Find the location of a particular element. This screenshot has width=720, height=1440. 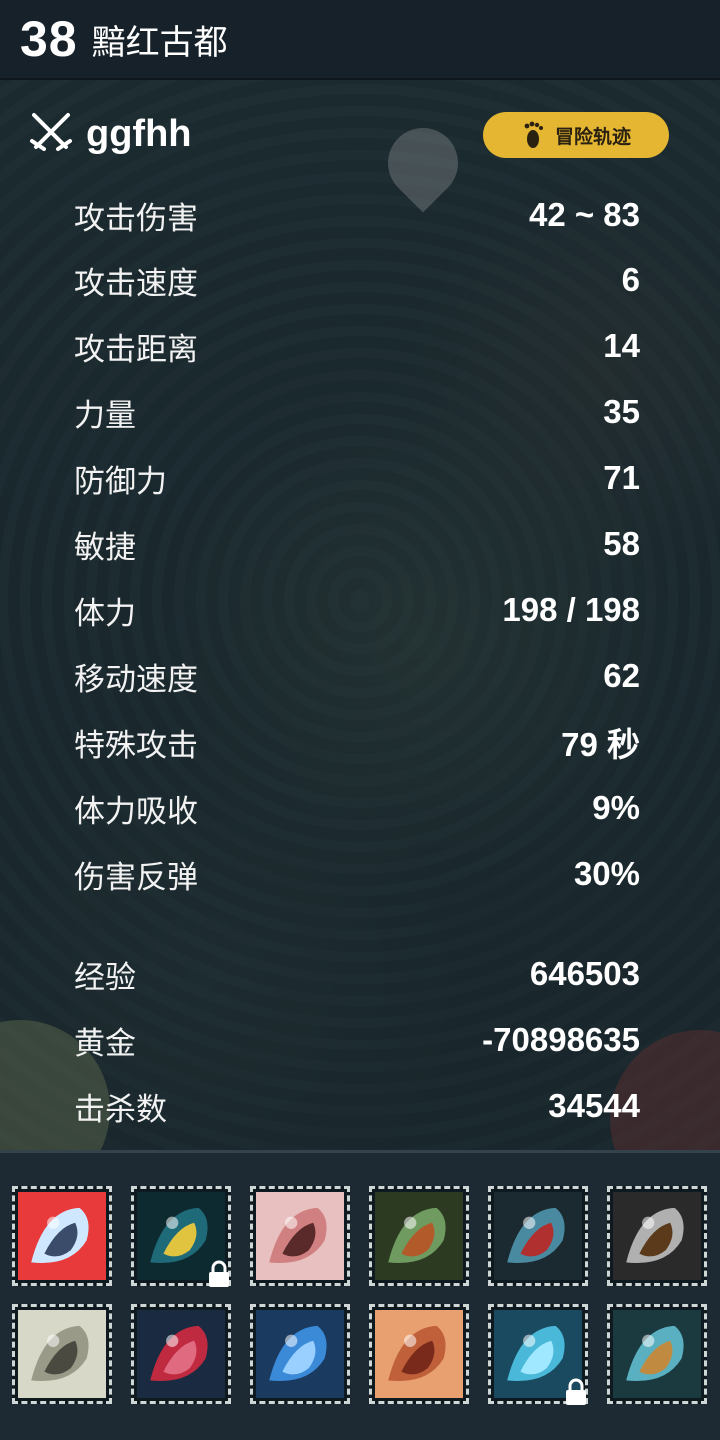

bow-item-icon is located at coordinates (657, 1354).